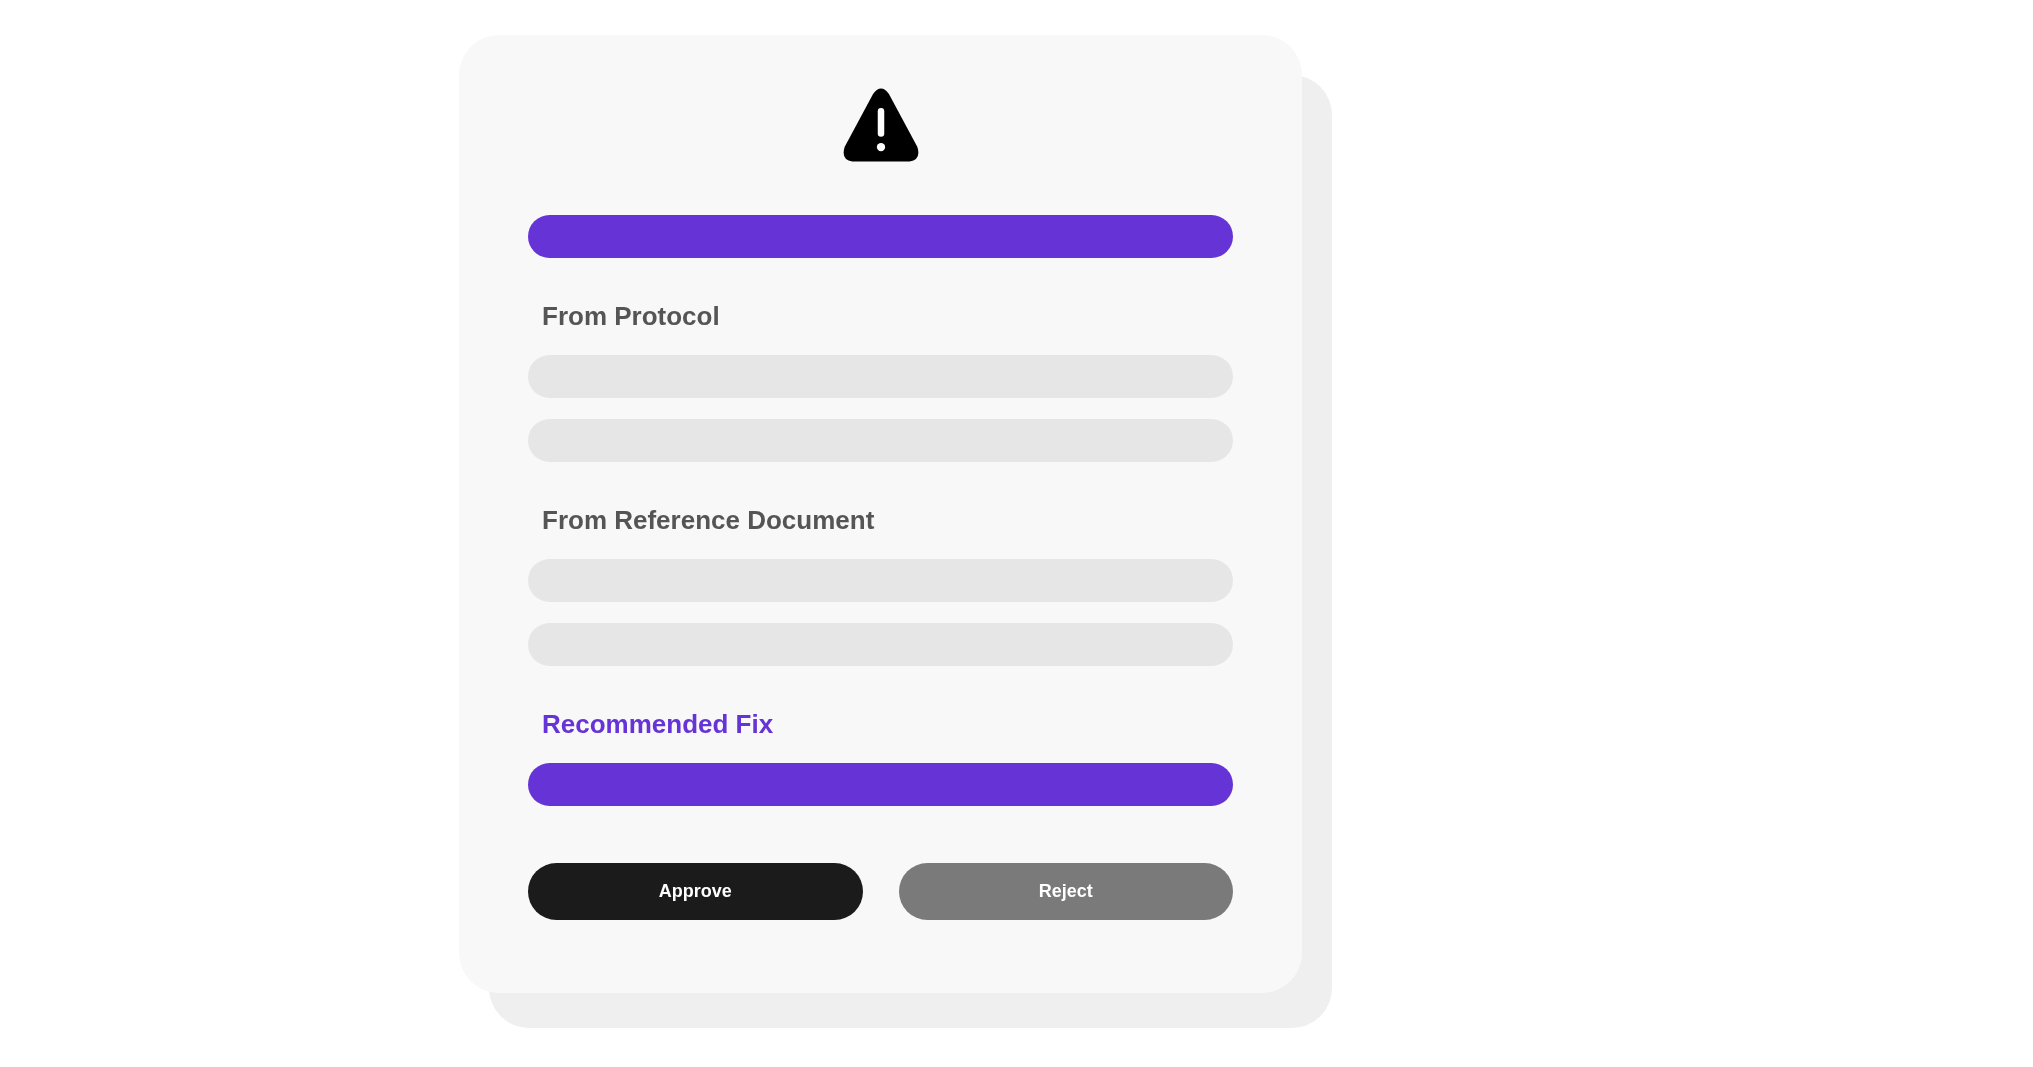 This screenshot has height=1067, width=2033. Describe the element at coordinates (880, 125) in the screenshot. I see `warning-icon` at that location.